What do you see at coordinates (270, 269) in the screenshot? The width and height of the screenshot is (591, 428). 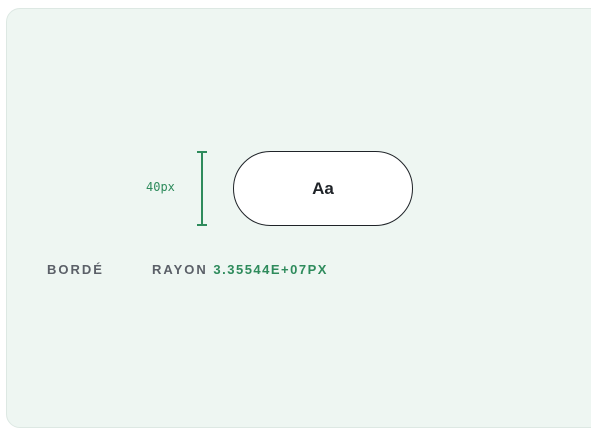 I see `radius-value: 3.35544E+07PX` at bounding box center [270, 269].